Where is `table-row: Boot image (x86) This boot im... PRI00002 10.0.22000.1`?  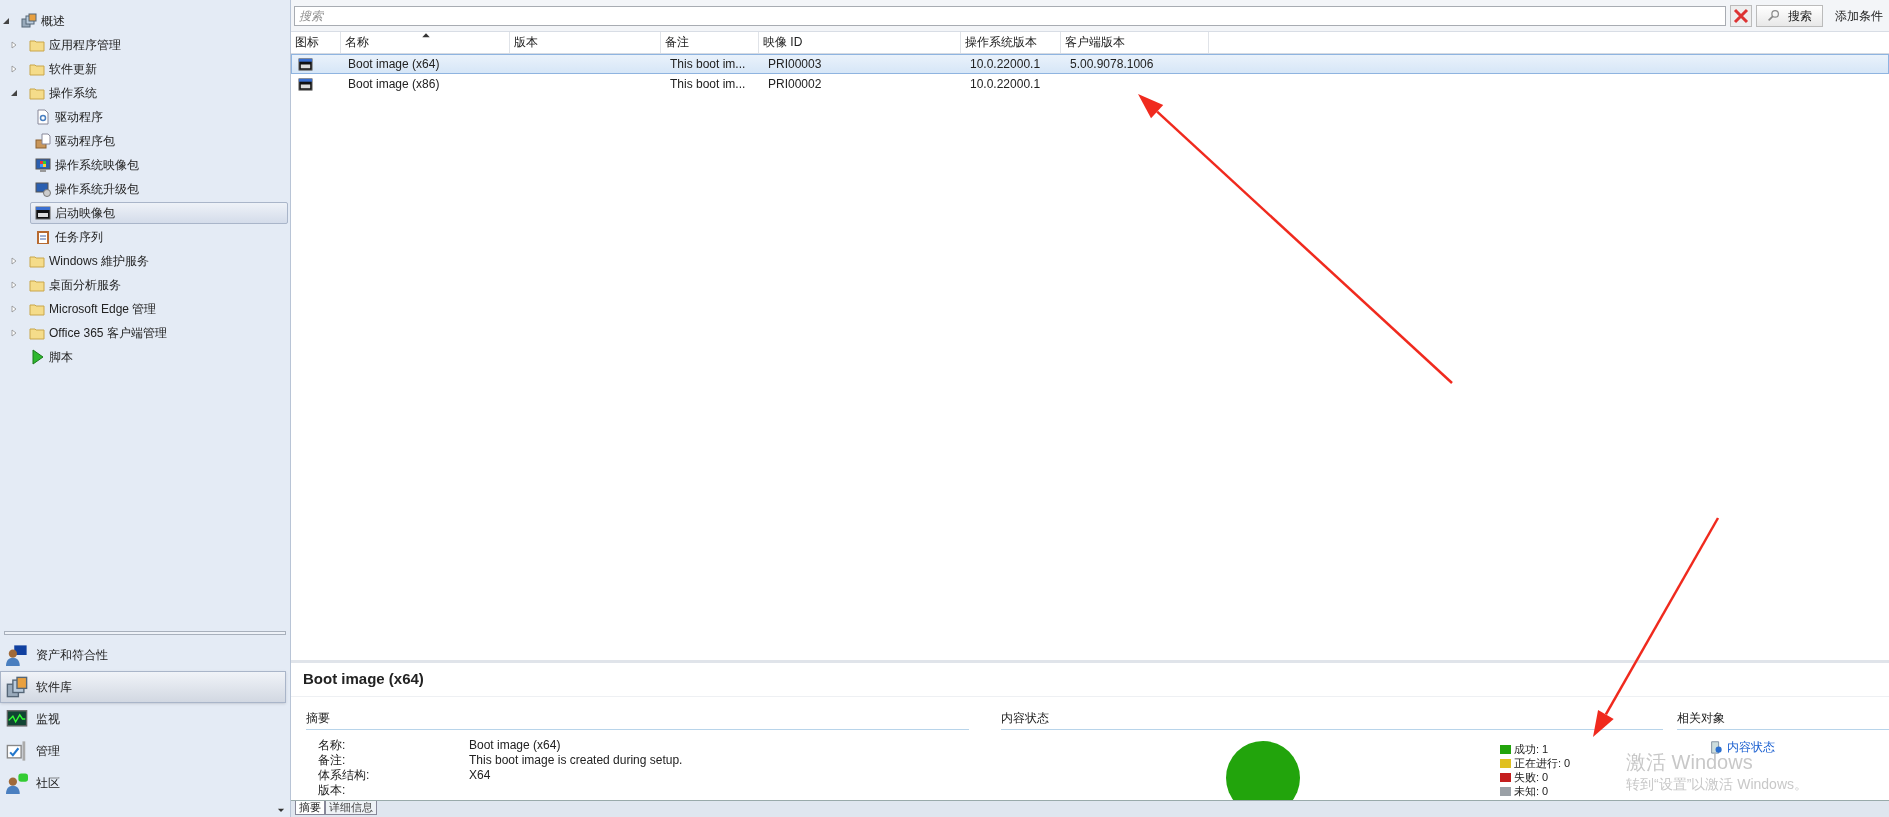
table-row: Boot image (x86) This boot im... PRI00002 10.0.22000.1 is located at coordinates (1090, 84).